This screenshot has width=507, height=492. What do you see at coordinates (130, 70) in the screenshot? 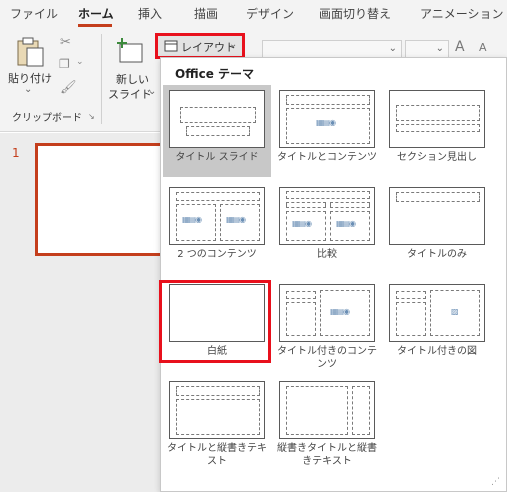
I see `new-slide-button: 新しい スライド ⌄` at bounding box center [130, 70].